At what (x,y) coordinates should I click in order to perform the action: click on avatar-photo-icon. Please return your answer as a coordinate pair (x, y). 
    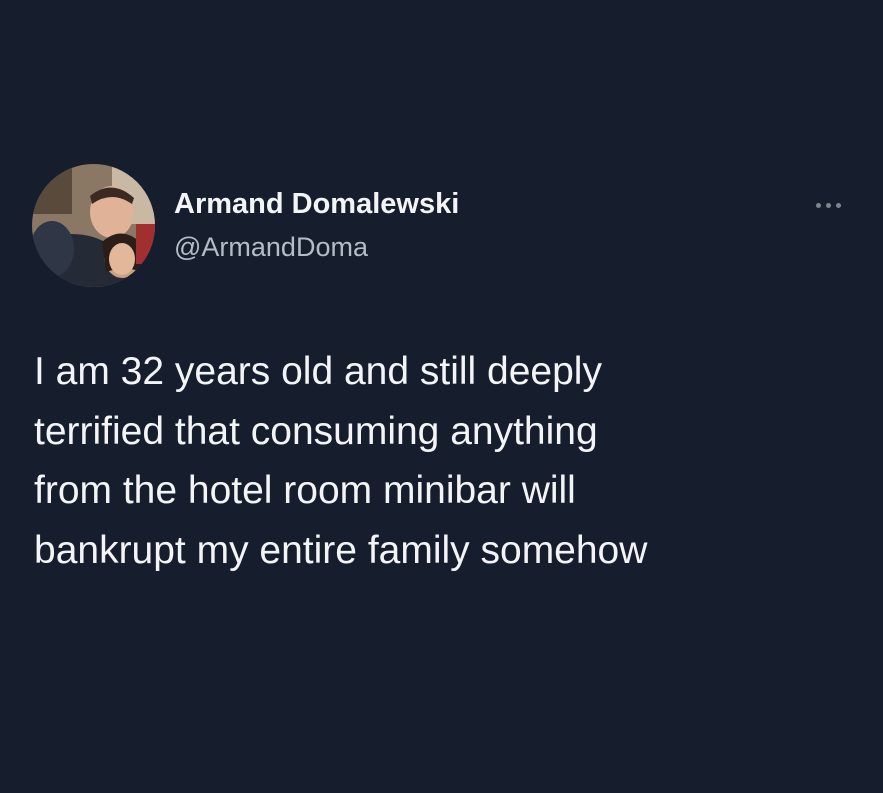
    Looking at the image, I should click on (93, 225).